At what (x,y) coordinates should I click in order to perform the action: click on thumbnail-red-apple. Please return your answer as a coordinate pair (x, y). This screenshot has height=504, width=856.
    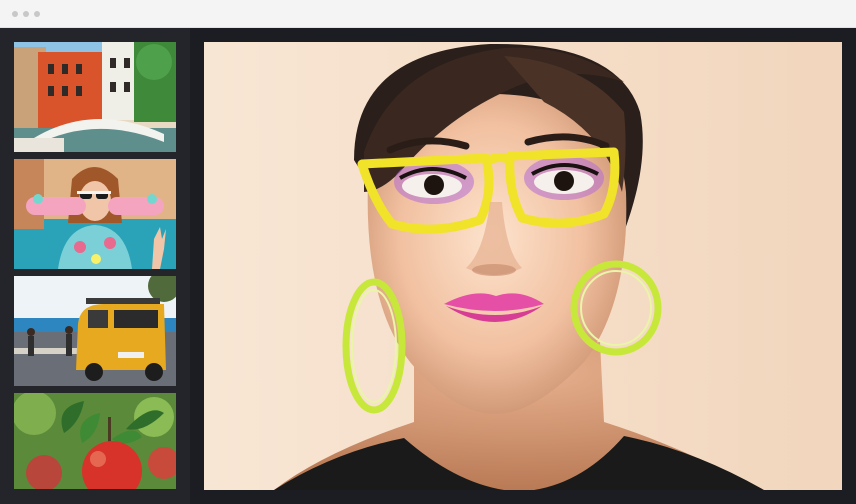
    Looking at the image, I should click on (95, 441).